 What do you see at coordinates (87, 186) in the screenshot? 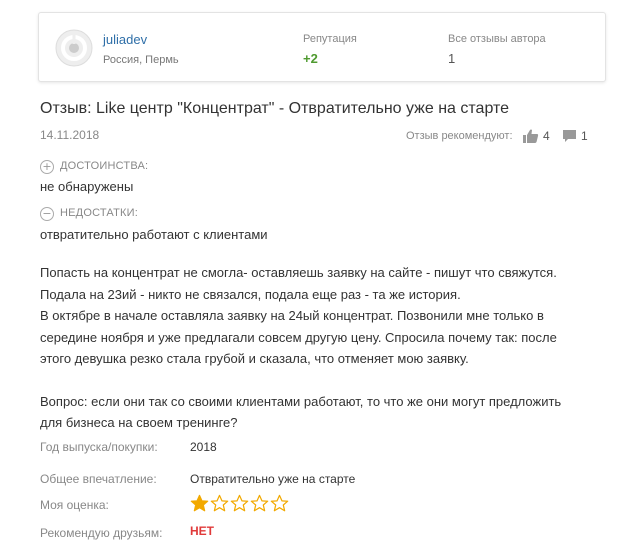
I see `pros-text: не обнаружены` at bounding box center [87, 186].